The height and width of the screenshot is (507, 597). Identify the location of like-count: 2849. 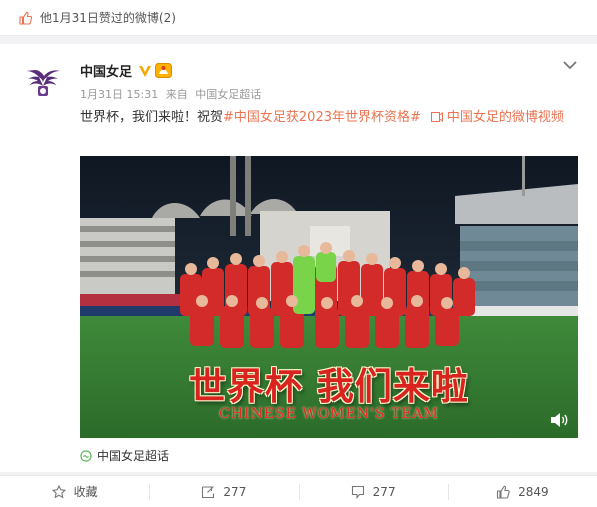
(533, 491).